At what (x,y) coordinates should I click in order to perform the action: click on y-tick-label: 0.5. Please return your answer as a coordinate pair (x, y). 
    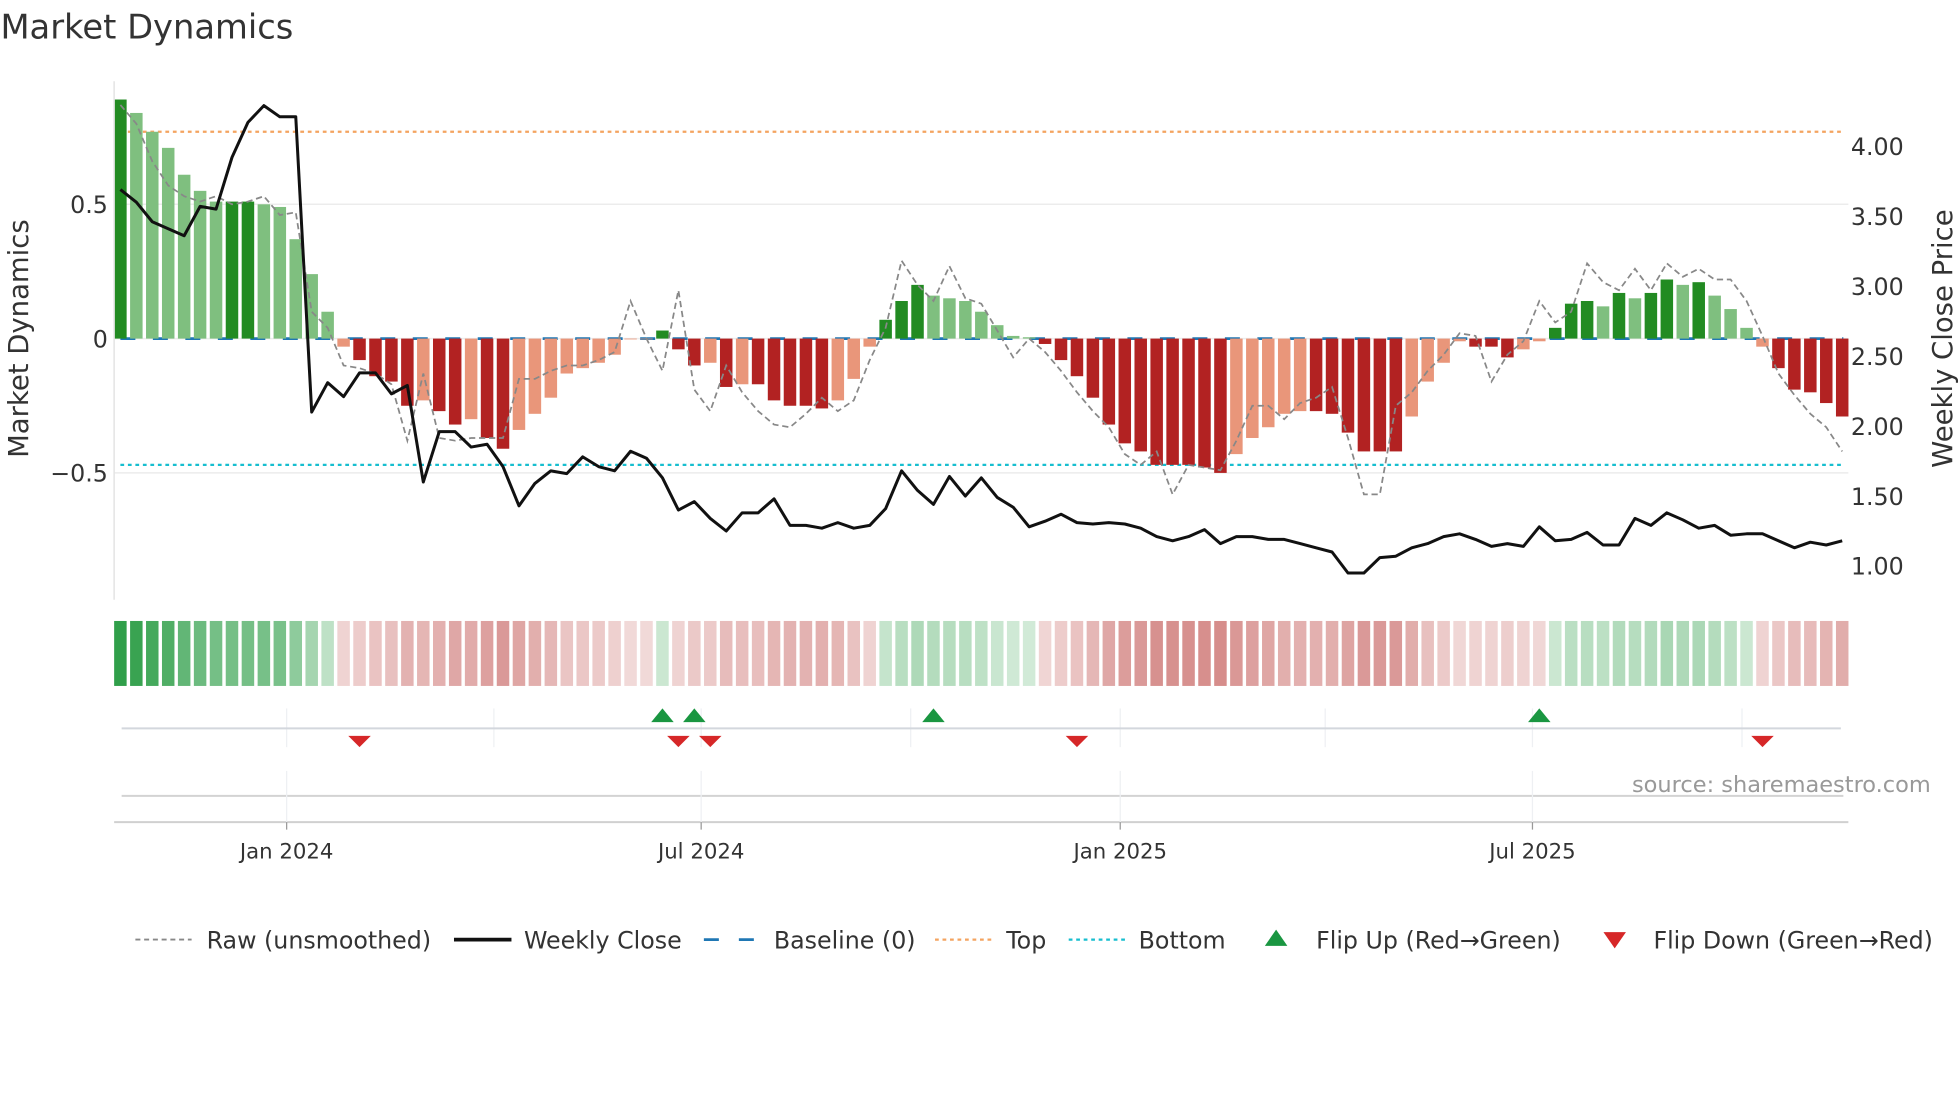
    Looking at the image, I should click on (89, 205).